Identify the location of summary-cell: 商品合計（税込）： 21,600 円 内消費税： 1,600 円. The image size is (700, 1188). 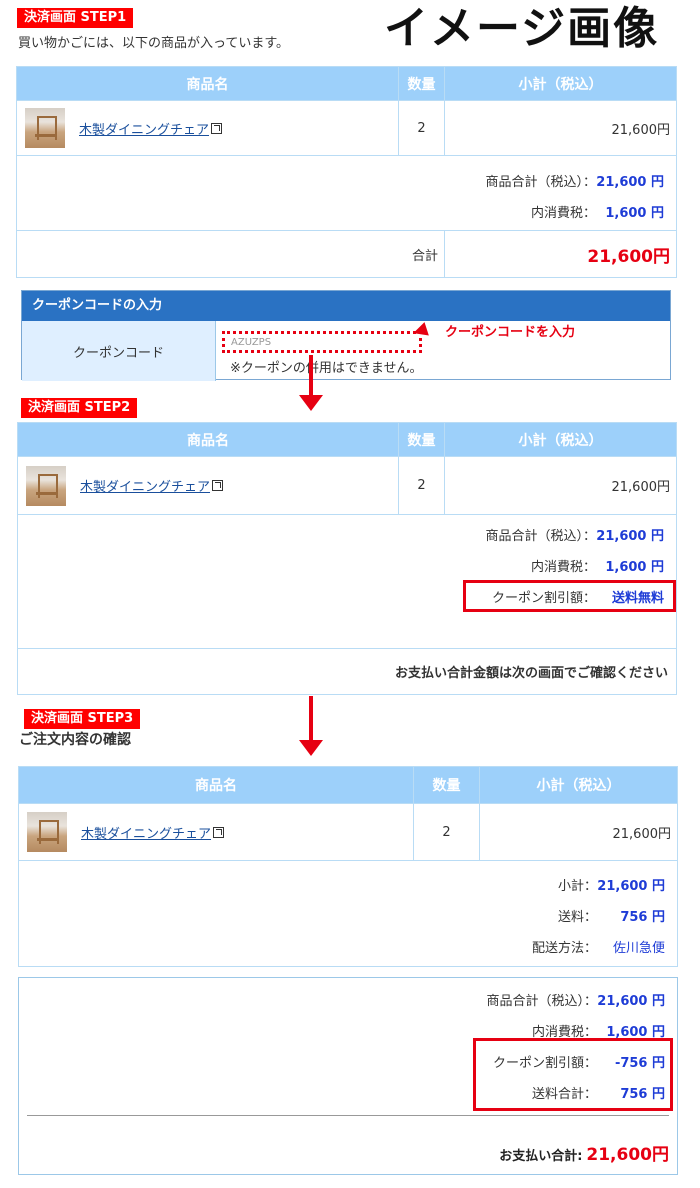
(346, 193).